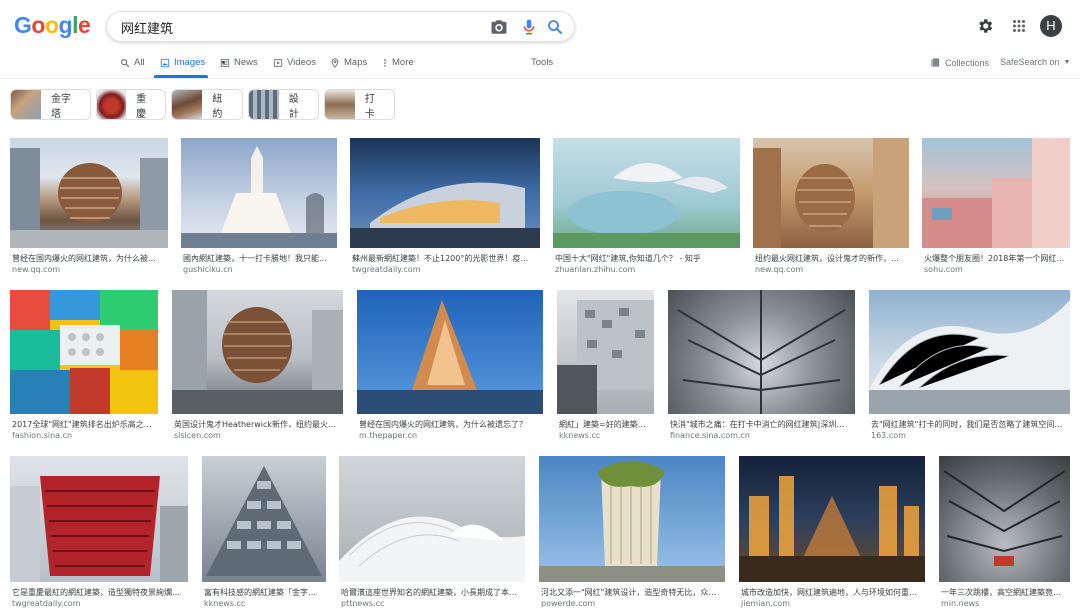  What do you see at coordinates (1019, 26) in the screenshot?
I see `apps-grid-icon` at bounding box center [1019, 26].